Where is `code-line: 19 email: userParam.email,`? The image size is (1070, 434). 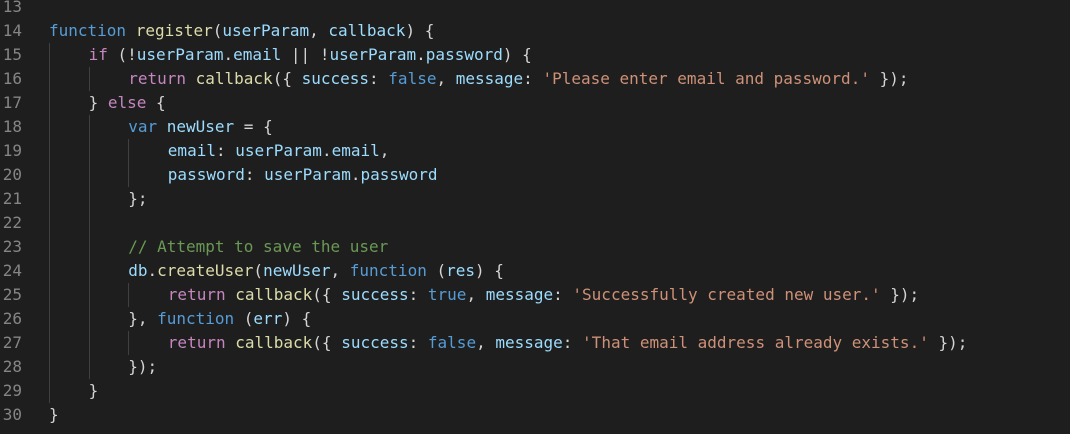 code-line: 19 email: userParam.email, is located at coordinates (535, 151).